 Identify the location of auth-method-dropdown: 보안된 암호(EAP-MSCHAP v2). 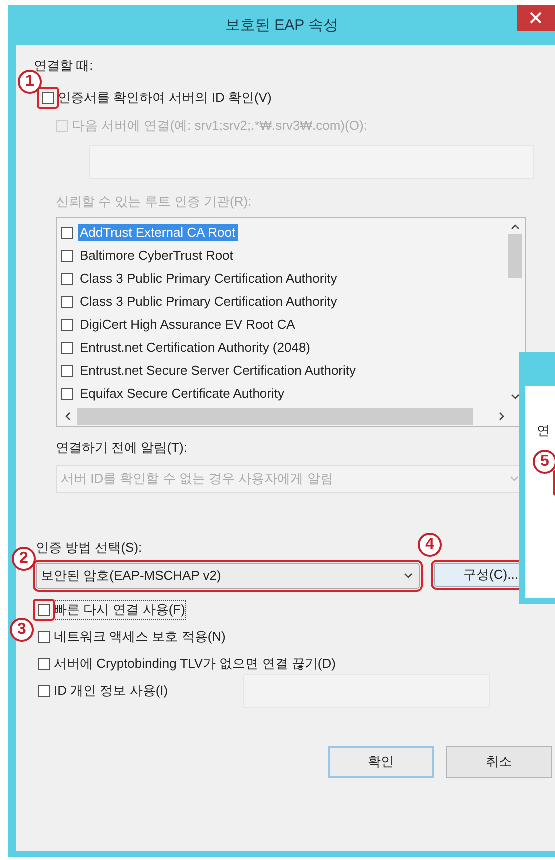
(228, 576).